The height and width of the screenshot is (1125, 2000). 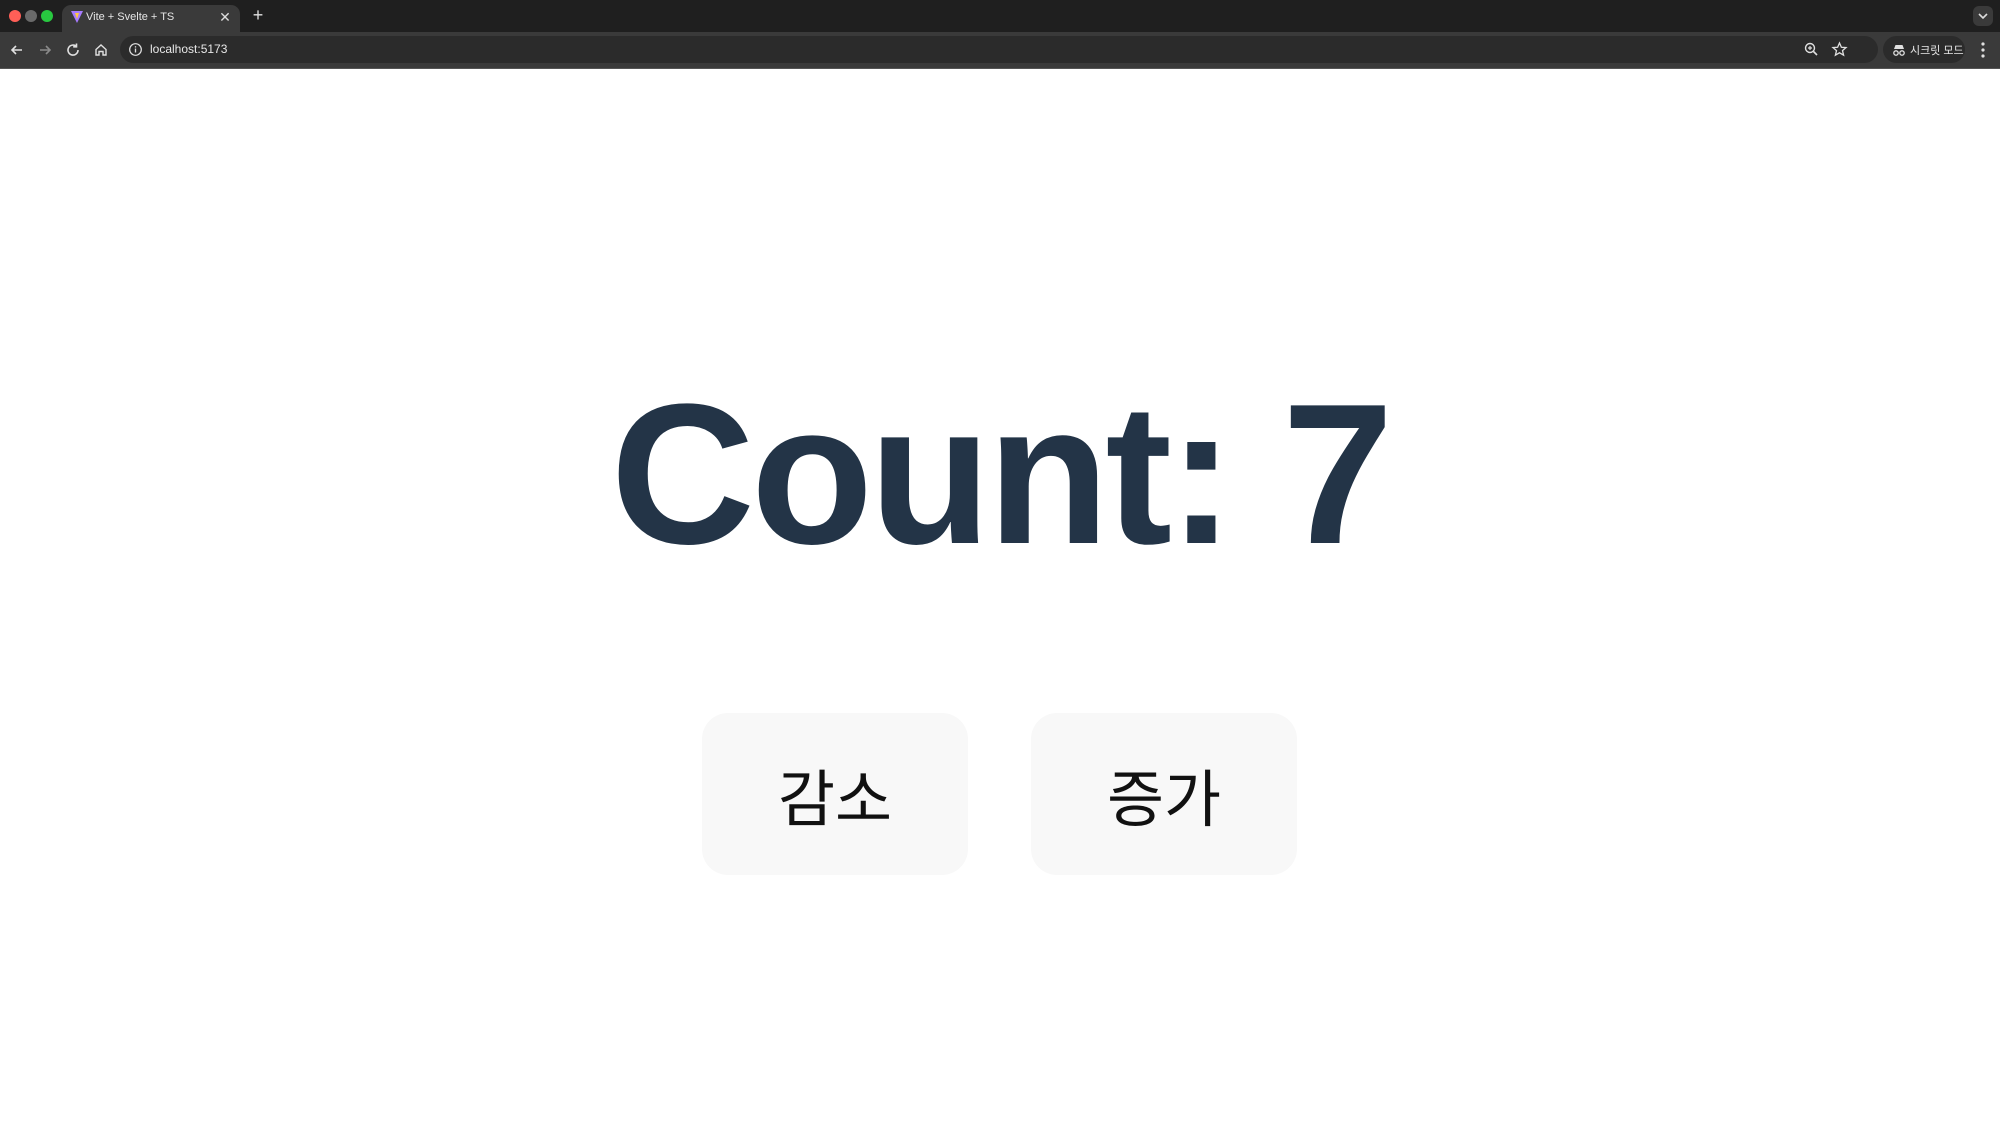 I want to click on decrement-button: 감소, so click(x=835, y=794).